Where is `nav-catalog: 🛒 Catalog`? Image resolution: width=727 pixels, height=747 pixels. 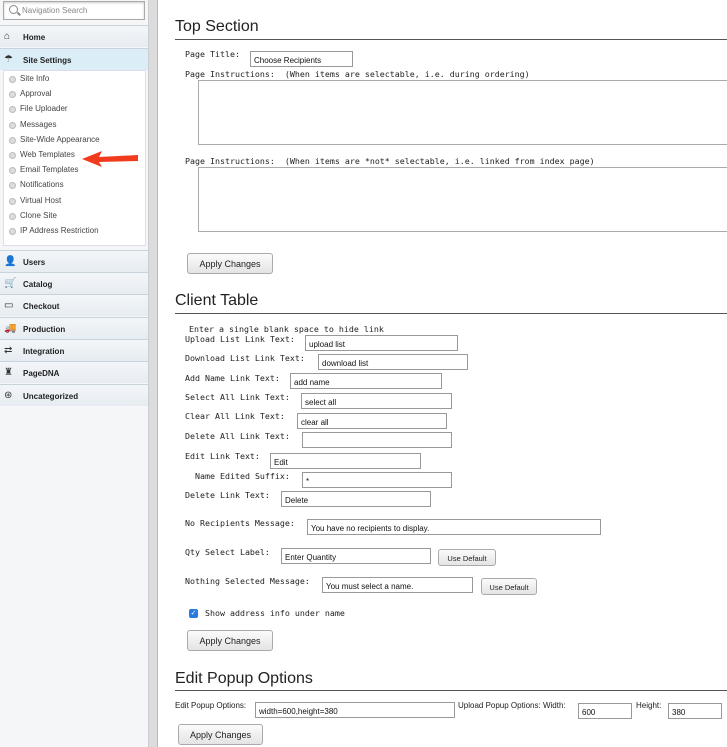
nav-catalog: 🛒 Catalog is located at coordinates (74, 283).